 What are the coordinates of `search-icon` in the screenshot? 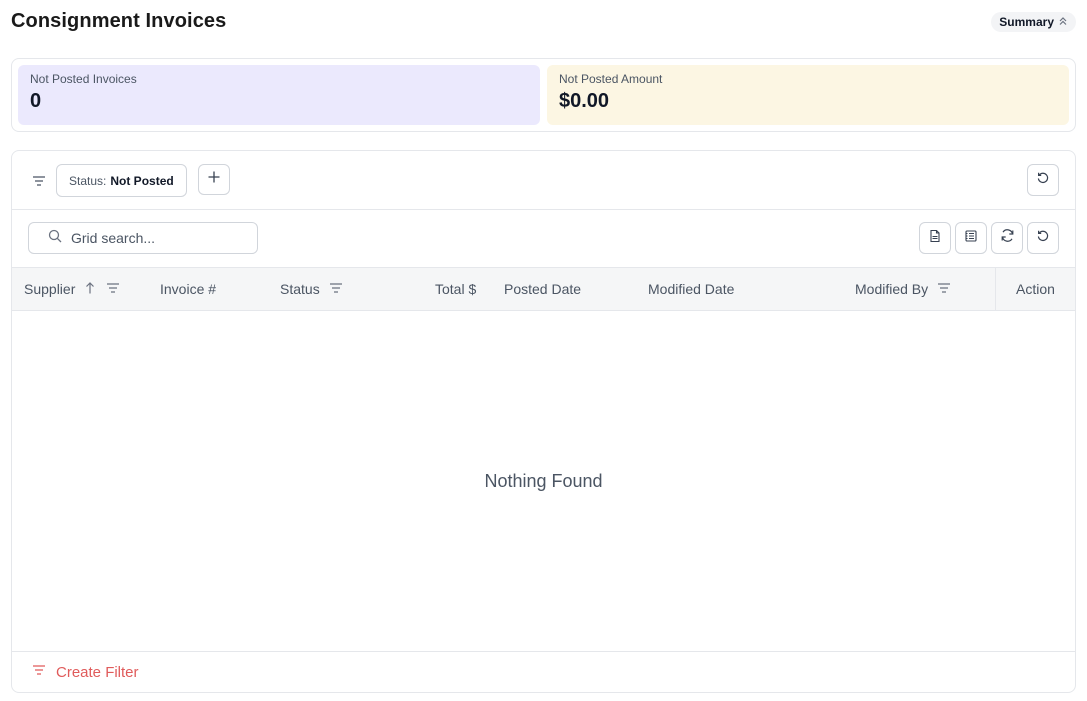 It's located at (55, 238).